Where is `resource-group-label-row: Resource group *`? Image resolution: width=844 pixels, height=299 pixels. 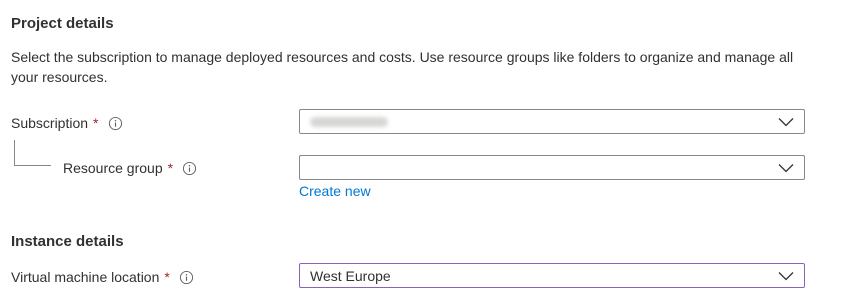
resource-group-label-row: Resource group * is located at coordinates (130, 168).